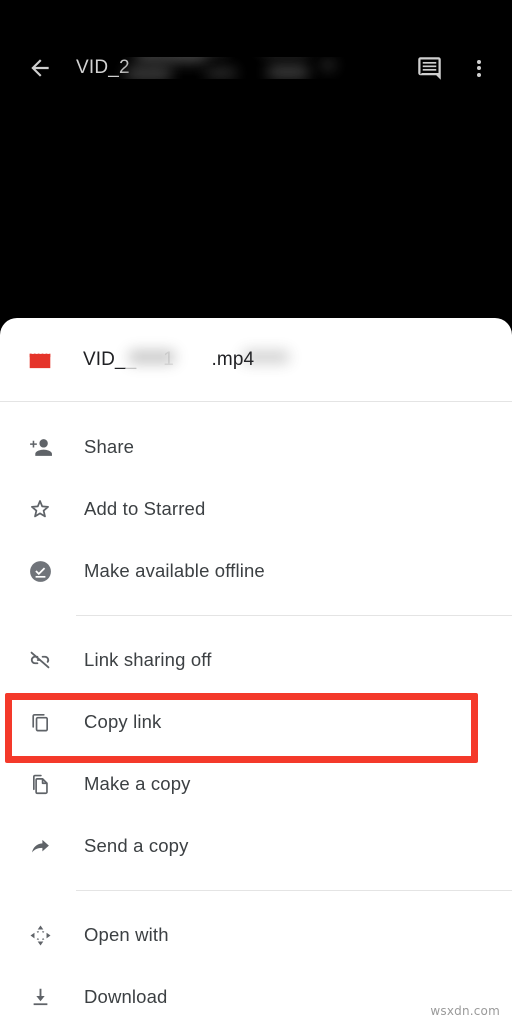  What do you see at coordinates (256, 784) in the screenshot?
I see `menu-item-make-a-copy: Make a copy` at bounding box center [256, 784].